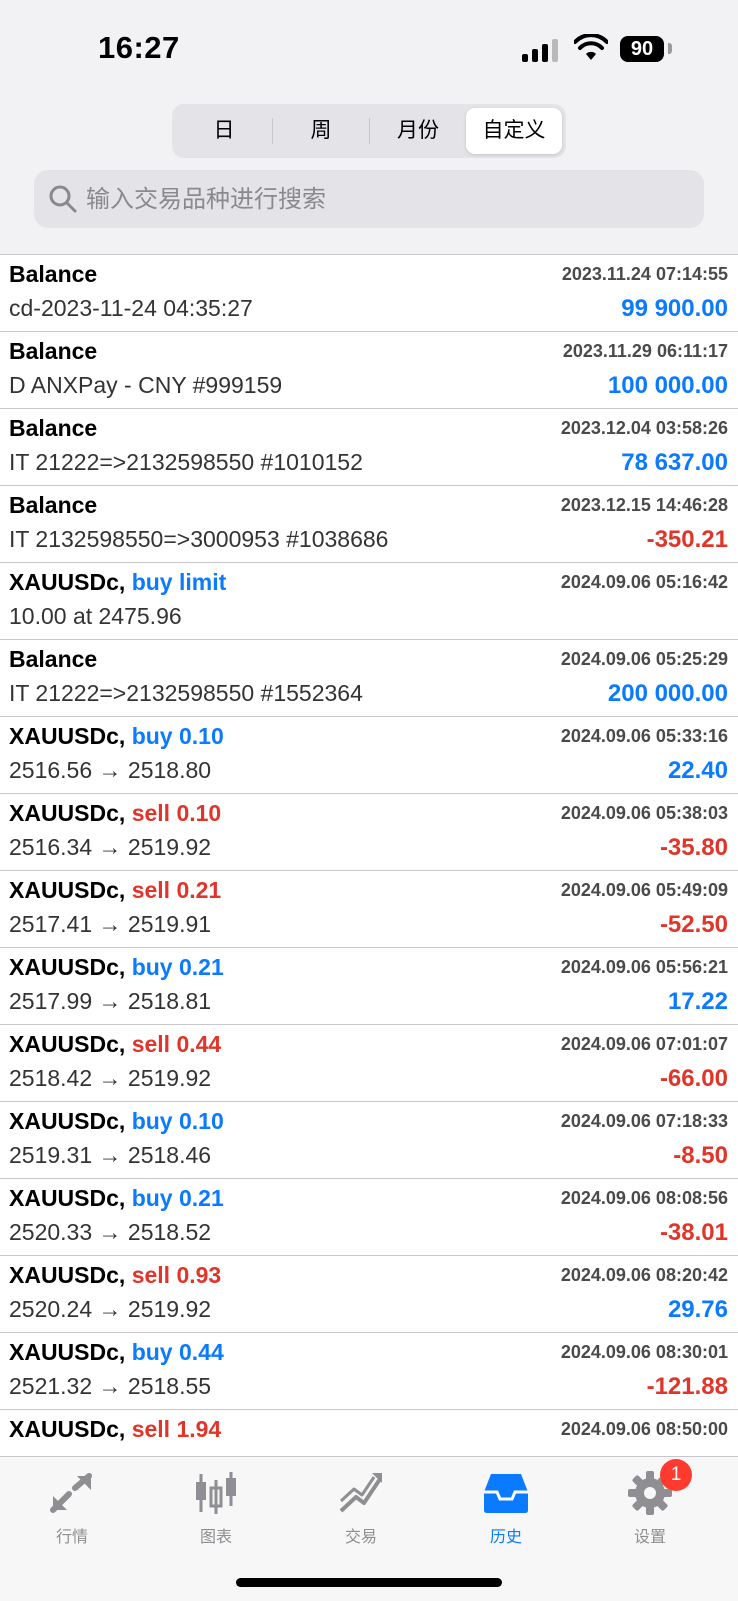  Describe the element at coordinates (321, 131) in the screenshot. I see `segment-week: 周` at that location.